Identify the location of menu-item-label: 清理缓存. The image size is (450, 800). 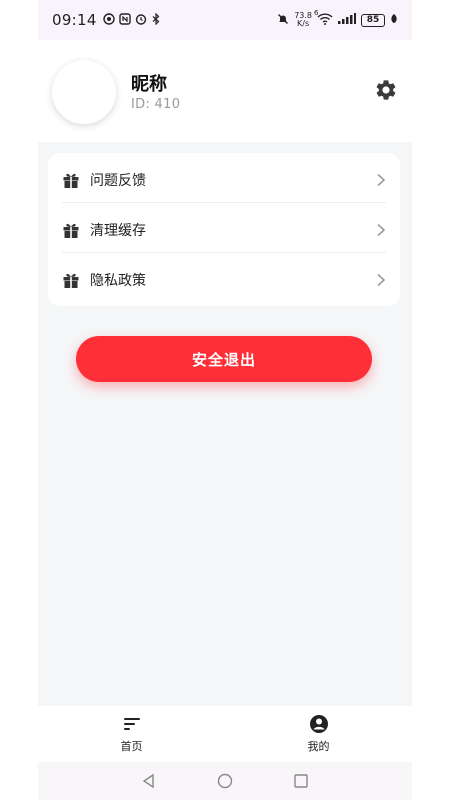
(118, 230).